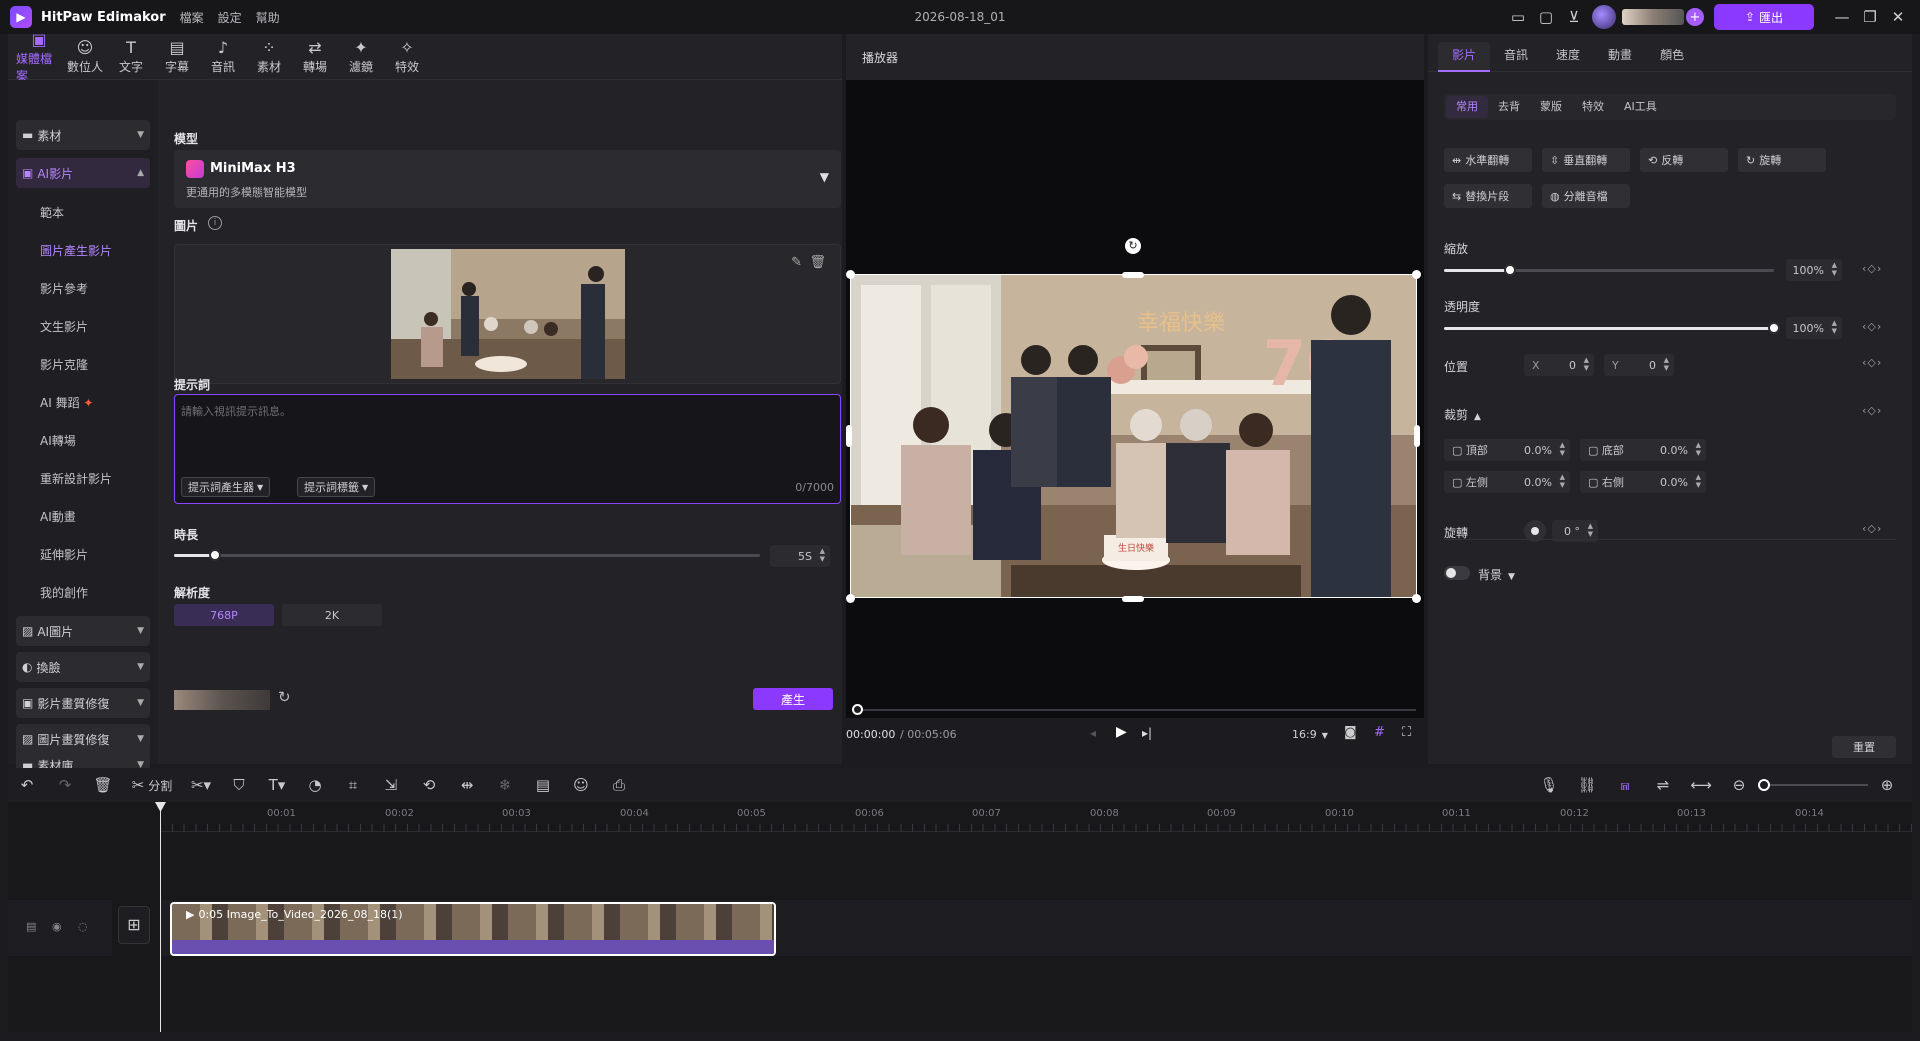  Describe the element at coordinates (1695, 17) in the screenshot. I see `upgrade-plus-icon: +` at that location.